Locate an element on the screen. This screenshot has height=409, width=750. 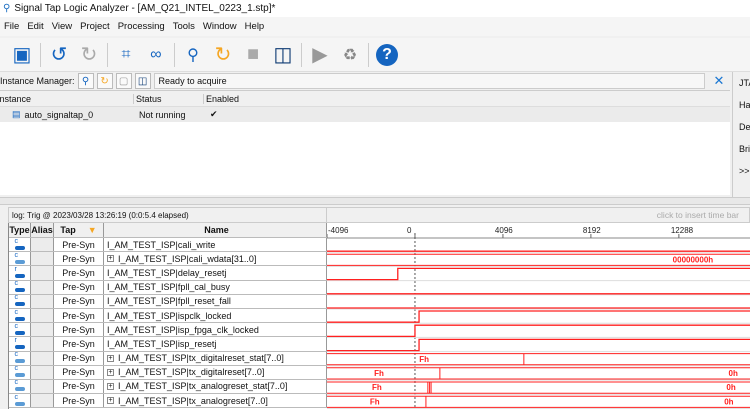
stop-icon: ■ is located at coordinates (253, 55).